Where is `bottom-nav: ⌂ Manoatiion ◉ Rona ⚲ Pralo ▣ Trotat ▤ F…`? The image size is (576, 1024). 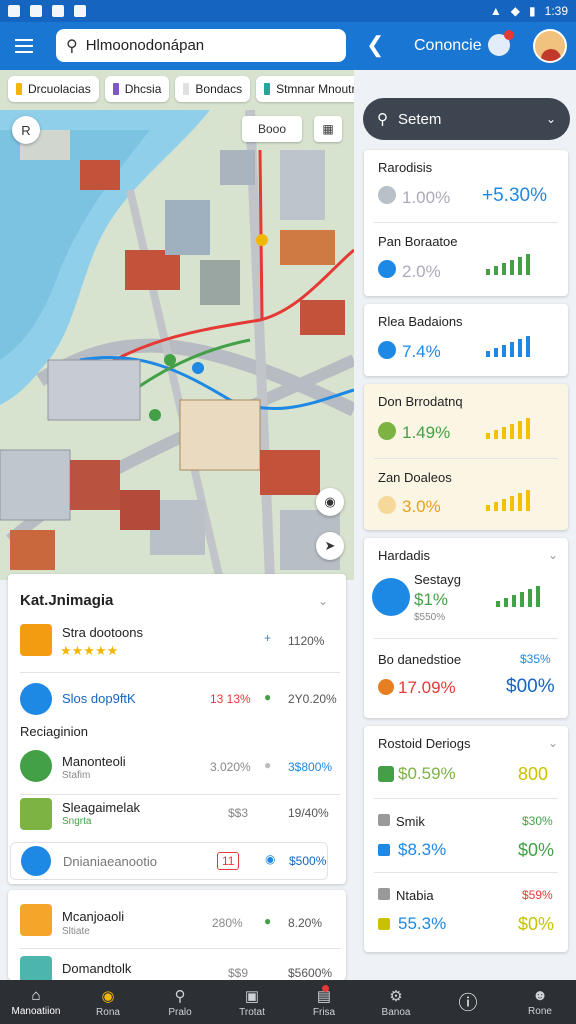
bottom-nav: ⌂ Manoatiion ◉ Rona ⚲ Pralo ▣ Trotat ▤ F… is located at coordinates (288, 1002).